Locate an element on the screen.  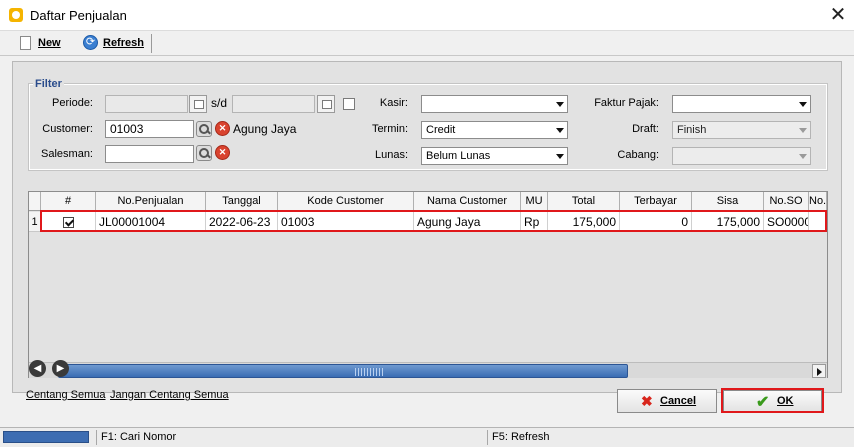
lunas-value: Belum Lunas is located at coordinates (458, 156).